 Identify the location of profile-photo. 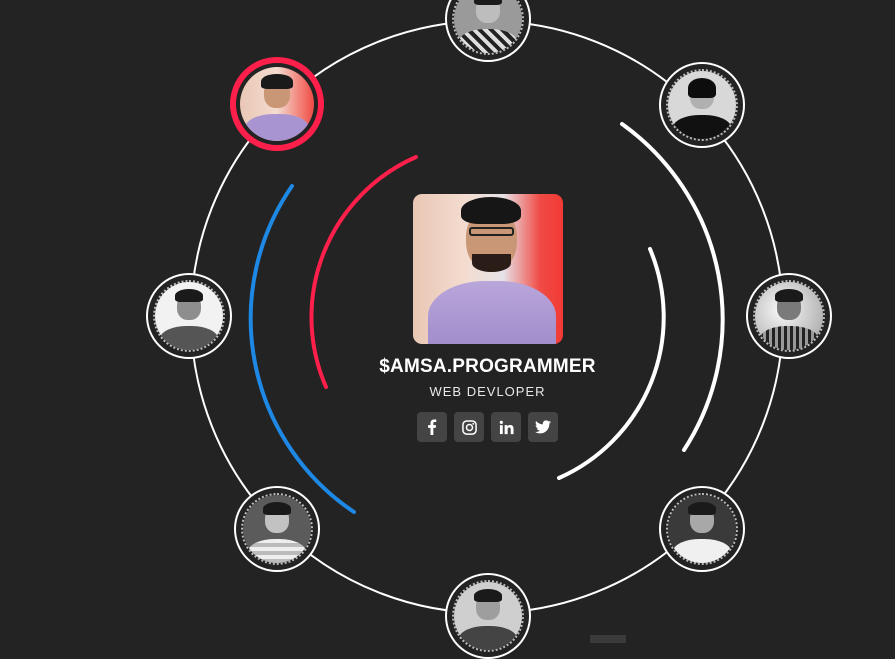
(488, 269).